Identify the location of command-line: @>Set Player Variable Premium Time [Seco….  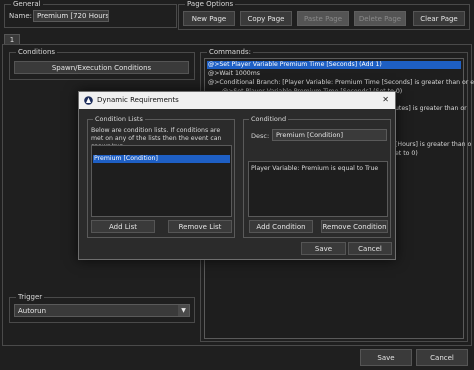
(334, 65).